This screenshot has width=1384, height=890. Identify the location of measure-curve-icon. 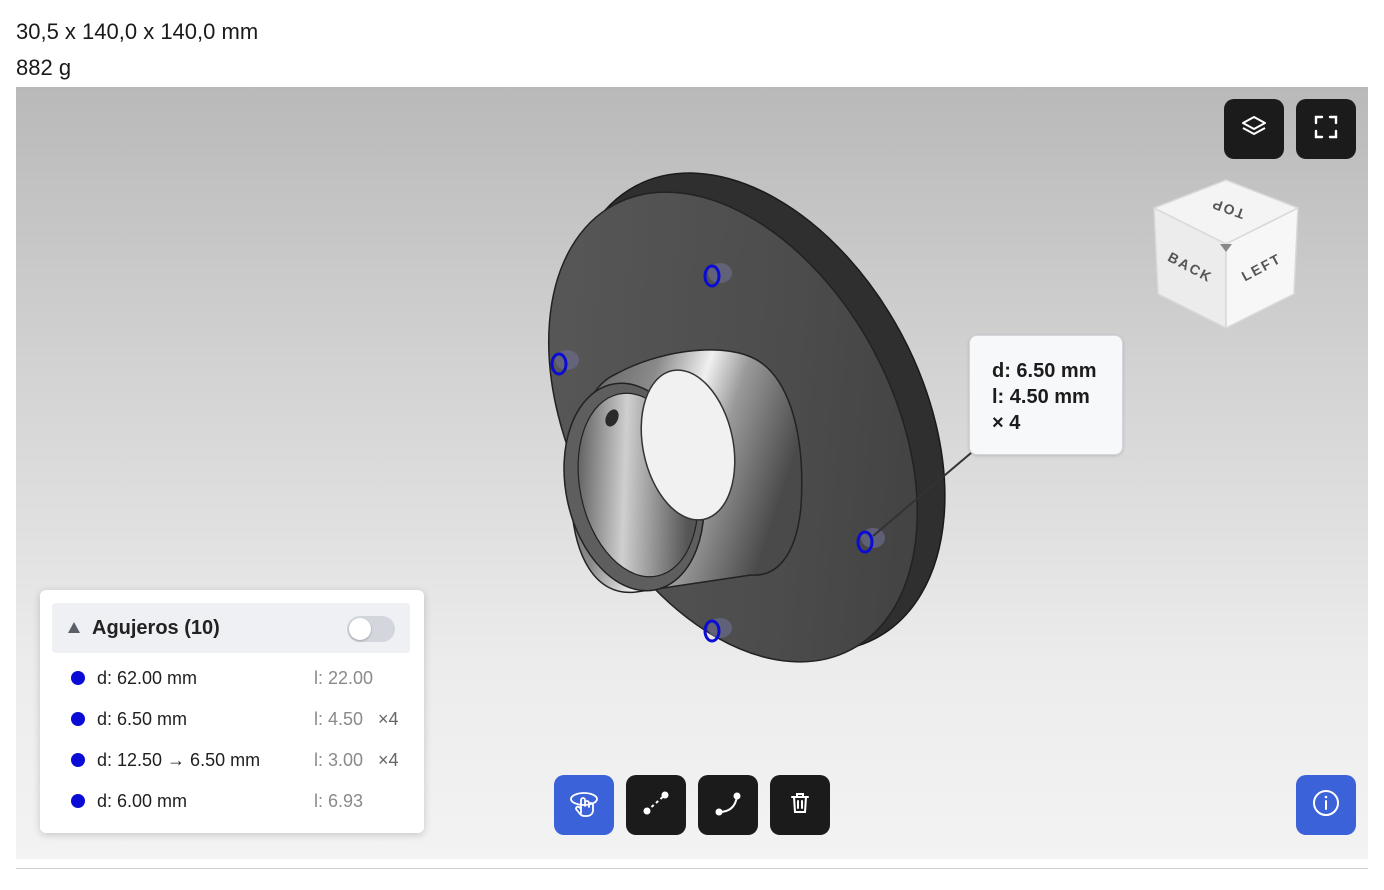
(728, 805).